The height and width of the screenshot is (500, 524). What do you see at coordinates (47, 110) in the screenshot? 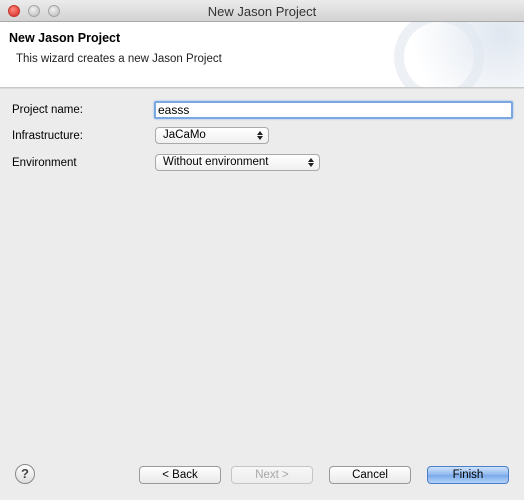
I see `project-name-label: Project name:` at bounding box center [47, 110].